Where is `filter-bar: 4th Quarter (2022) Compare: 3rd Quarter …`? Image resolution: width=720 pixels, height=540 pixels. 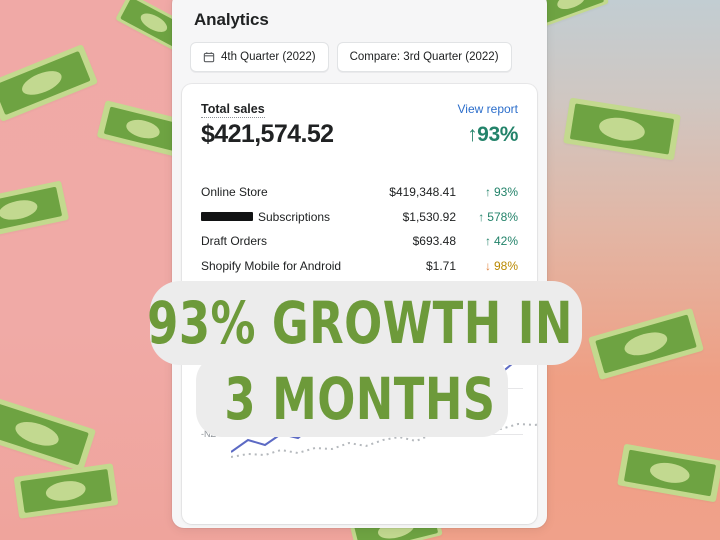
filter-bar: 4th Quarter (2022) Compare: 3rd Quarter … is located at coordinates (351, 57).